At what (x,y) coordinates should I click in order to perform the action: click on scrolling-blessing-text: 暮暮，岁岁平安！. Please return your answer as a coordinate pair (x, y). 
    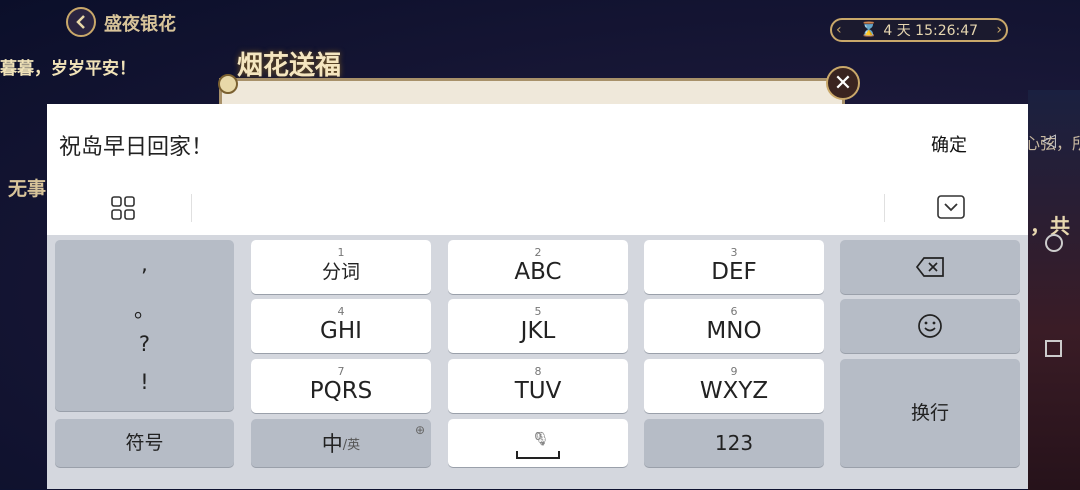
    Looking at the image, I should click on (68, 69).